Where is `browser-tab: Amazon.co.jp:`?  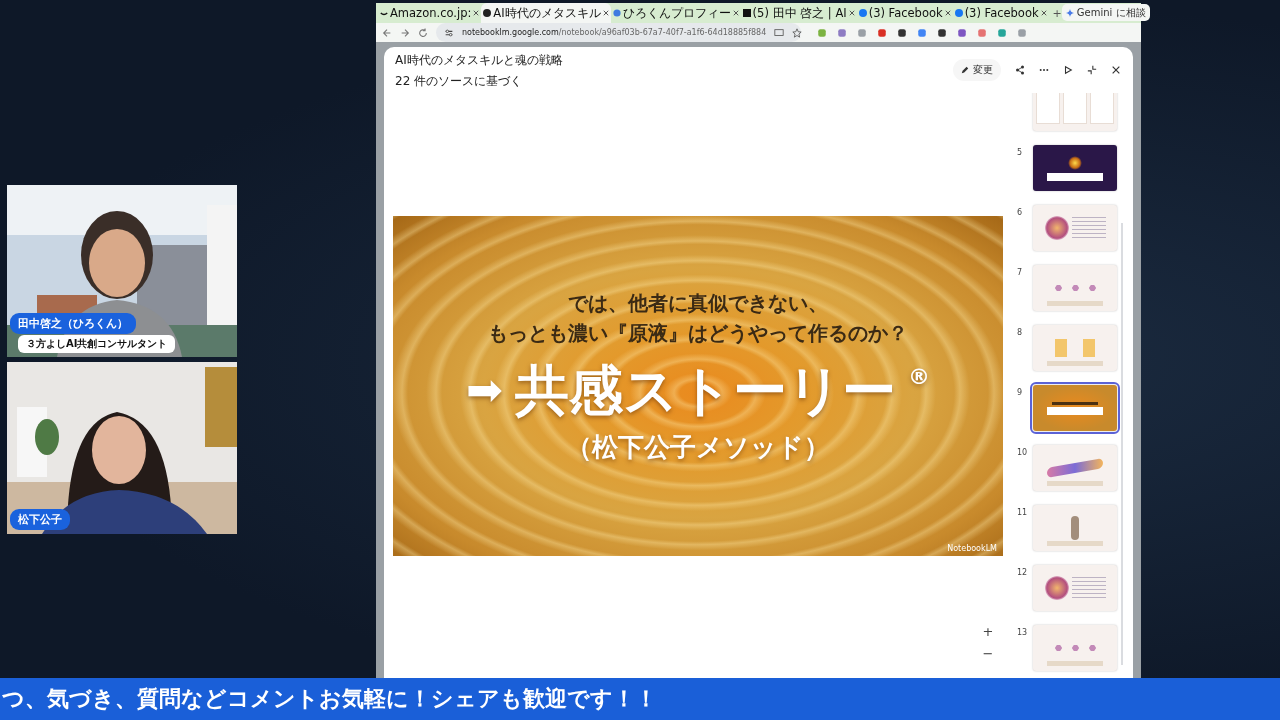 browser-tab: Amazon.co.jp: is located at coordinates (430, 13).